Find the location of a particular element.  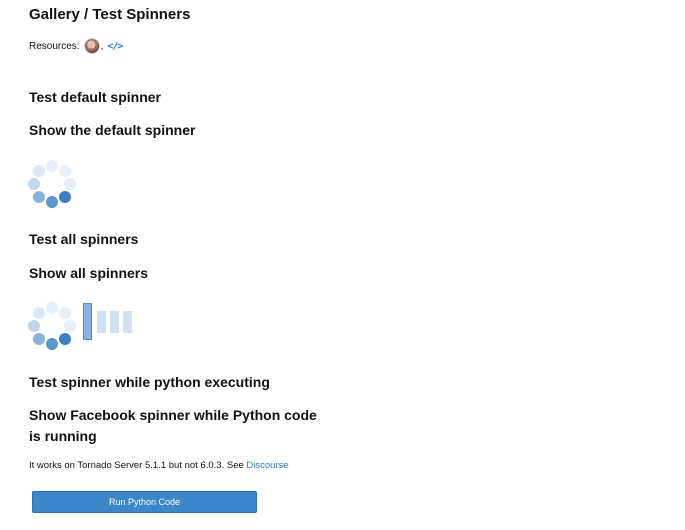

page-title: Gallery / Test Spinners is located at coordinates (110, 14).